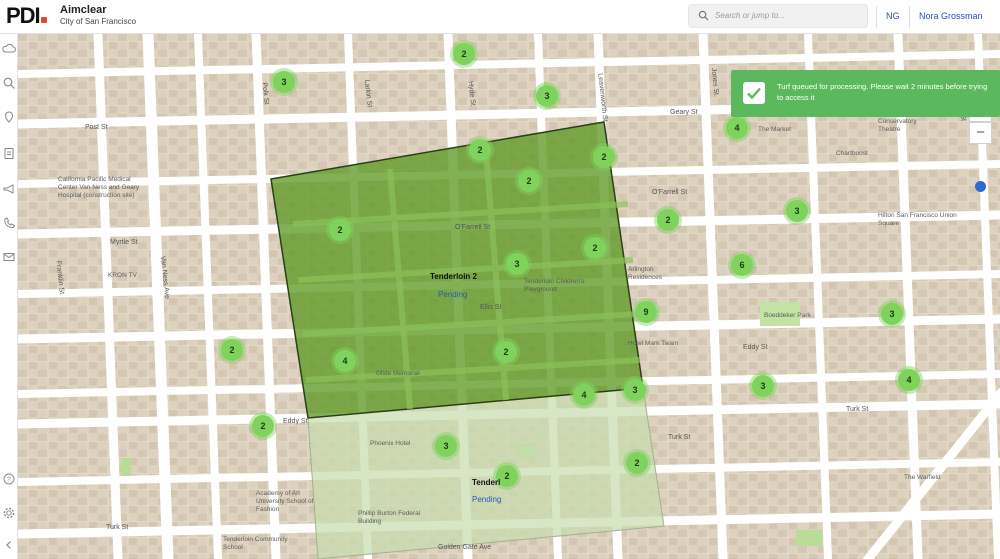 The image size is (1000, 559). Describe the element at coordinates (398, 373) in the screenshot. I see `poi-label: Glide Memorial` at that location.